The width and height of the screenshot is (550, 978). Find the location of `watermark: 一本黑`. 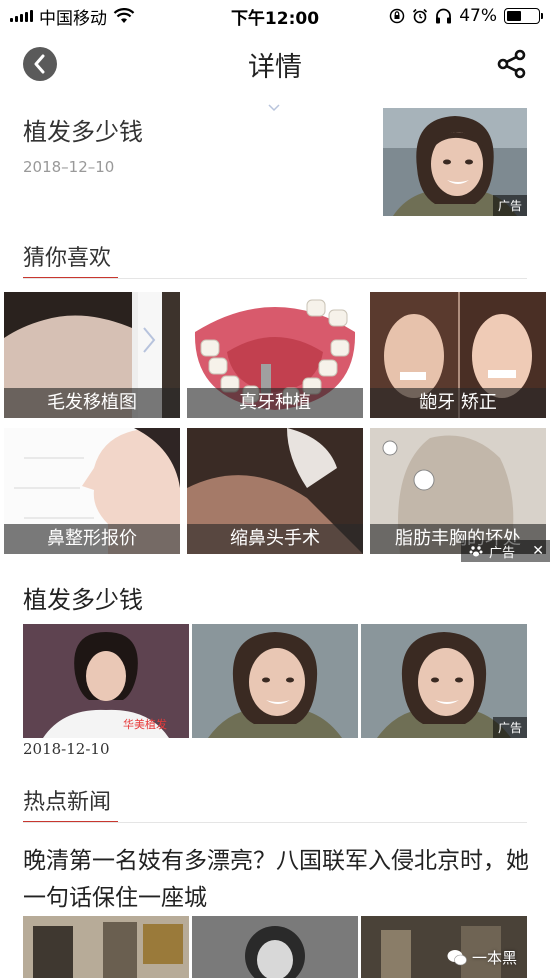

watermark: 一本黑 is located at coordinates (482, 957).